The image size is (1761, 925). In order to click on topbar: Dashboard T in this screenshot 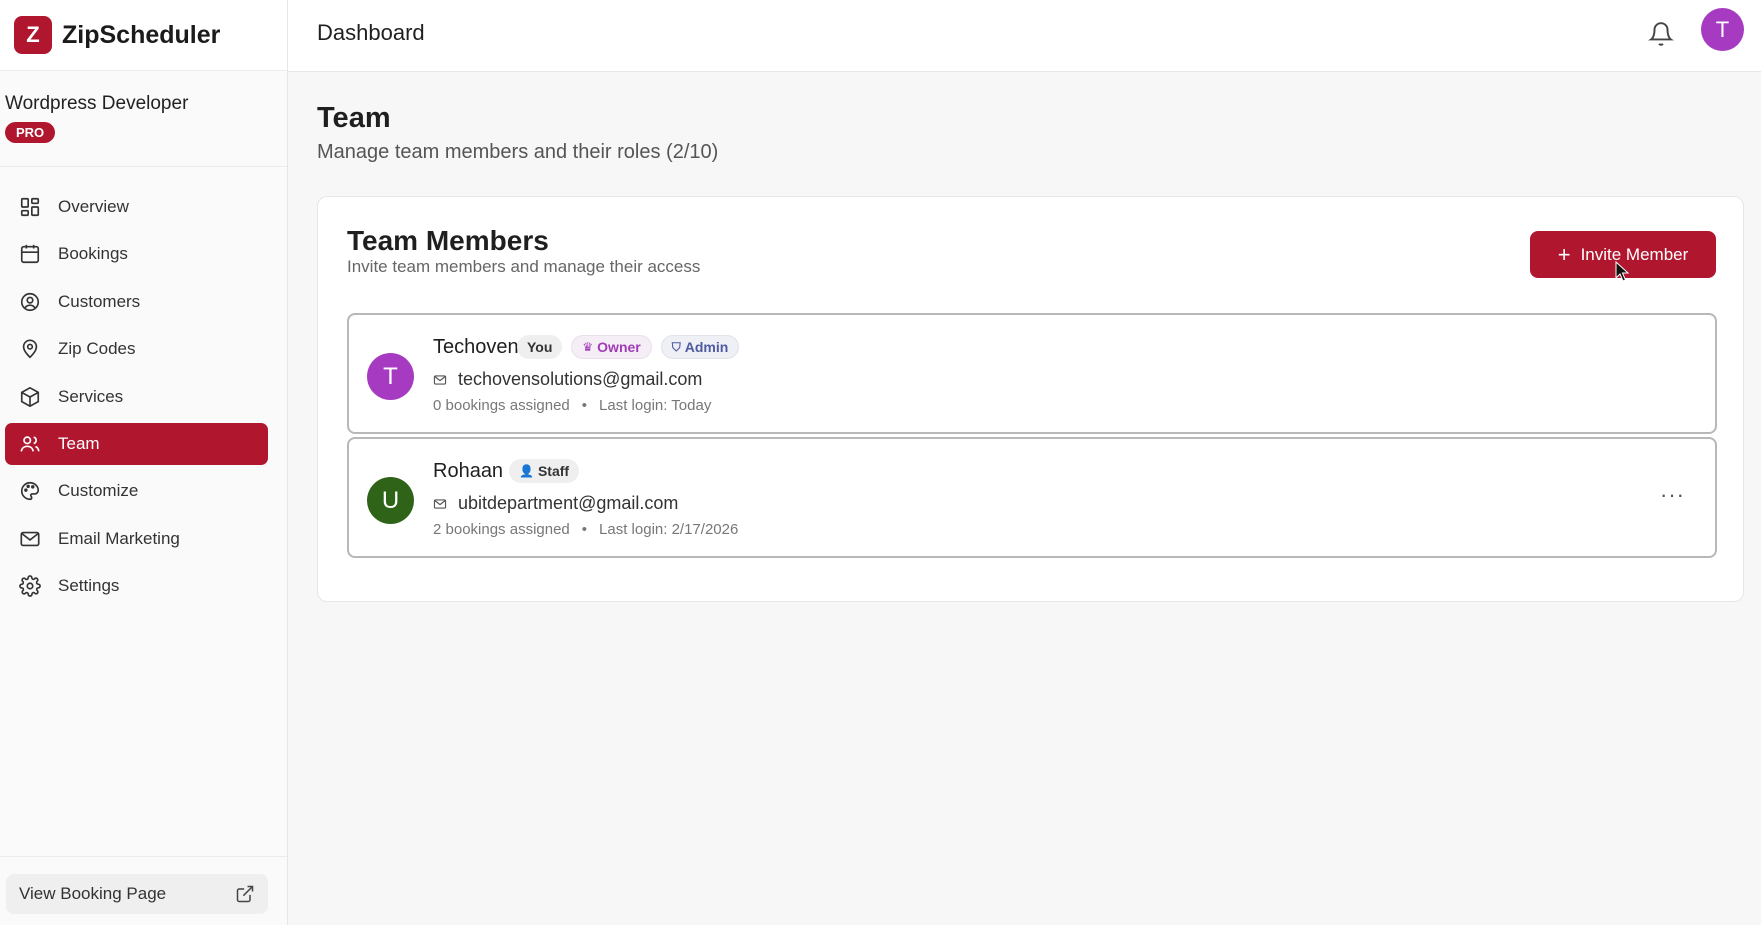, I will do `click(1024, 36)`.